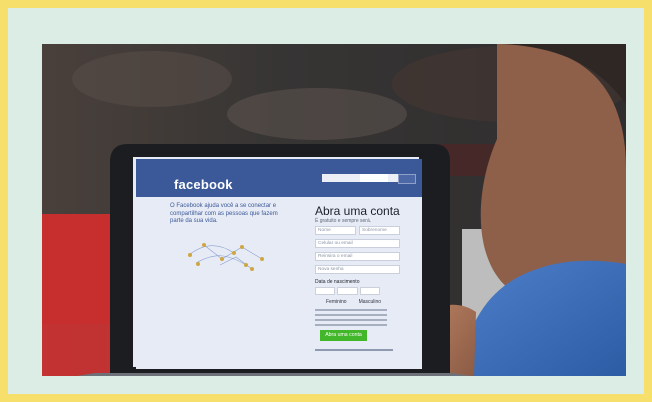  Describe the element at coordinates (226, 257) in the screenshot. I see `network-illustration` at that location.